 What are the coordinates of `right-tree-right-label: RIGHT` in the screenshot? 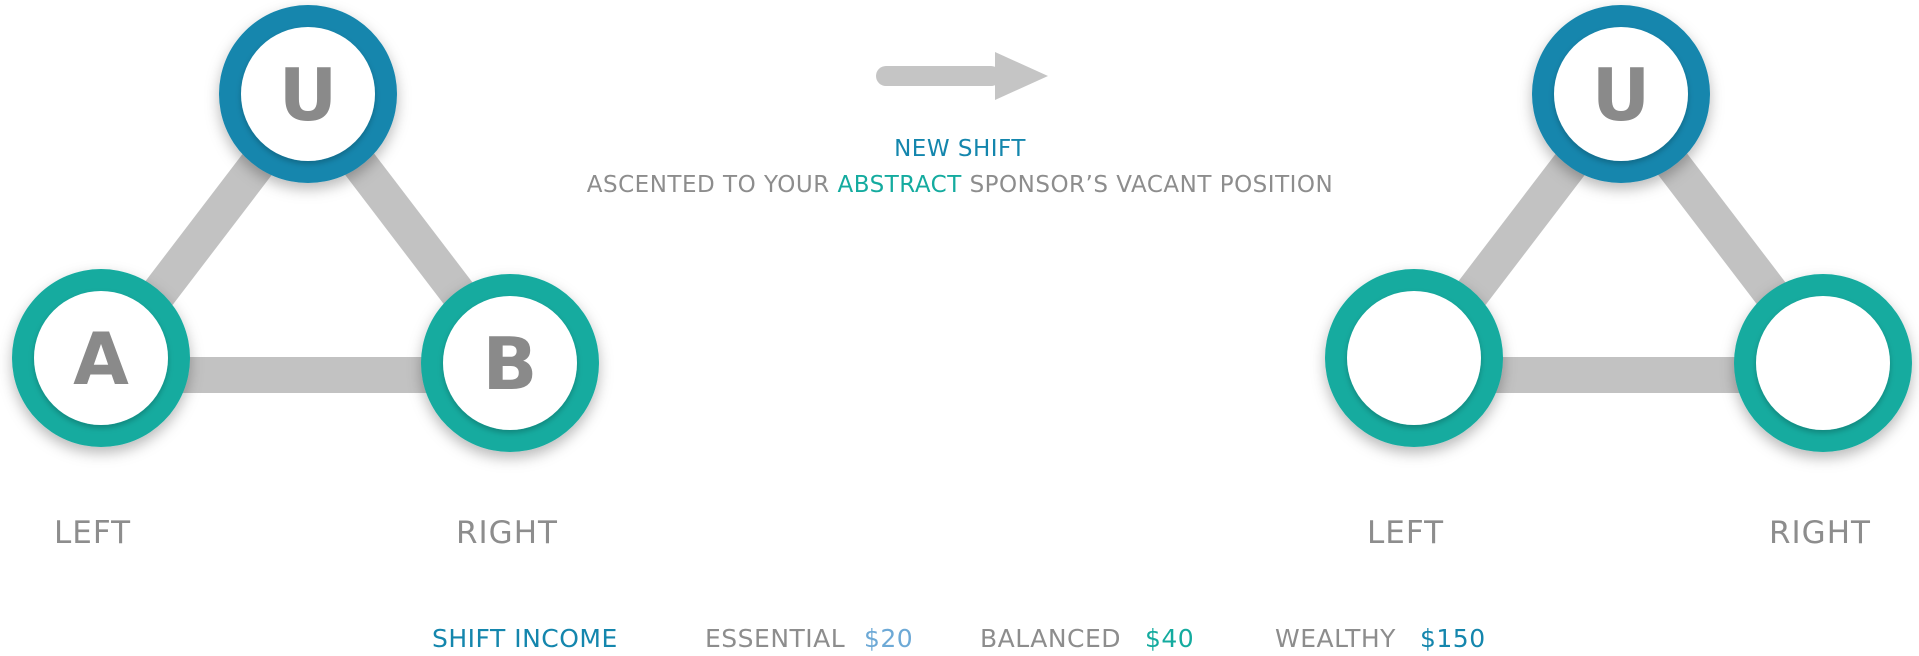 It's located at (1820, 533).